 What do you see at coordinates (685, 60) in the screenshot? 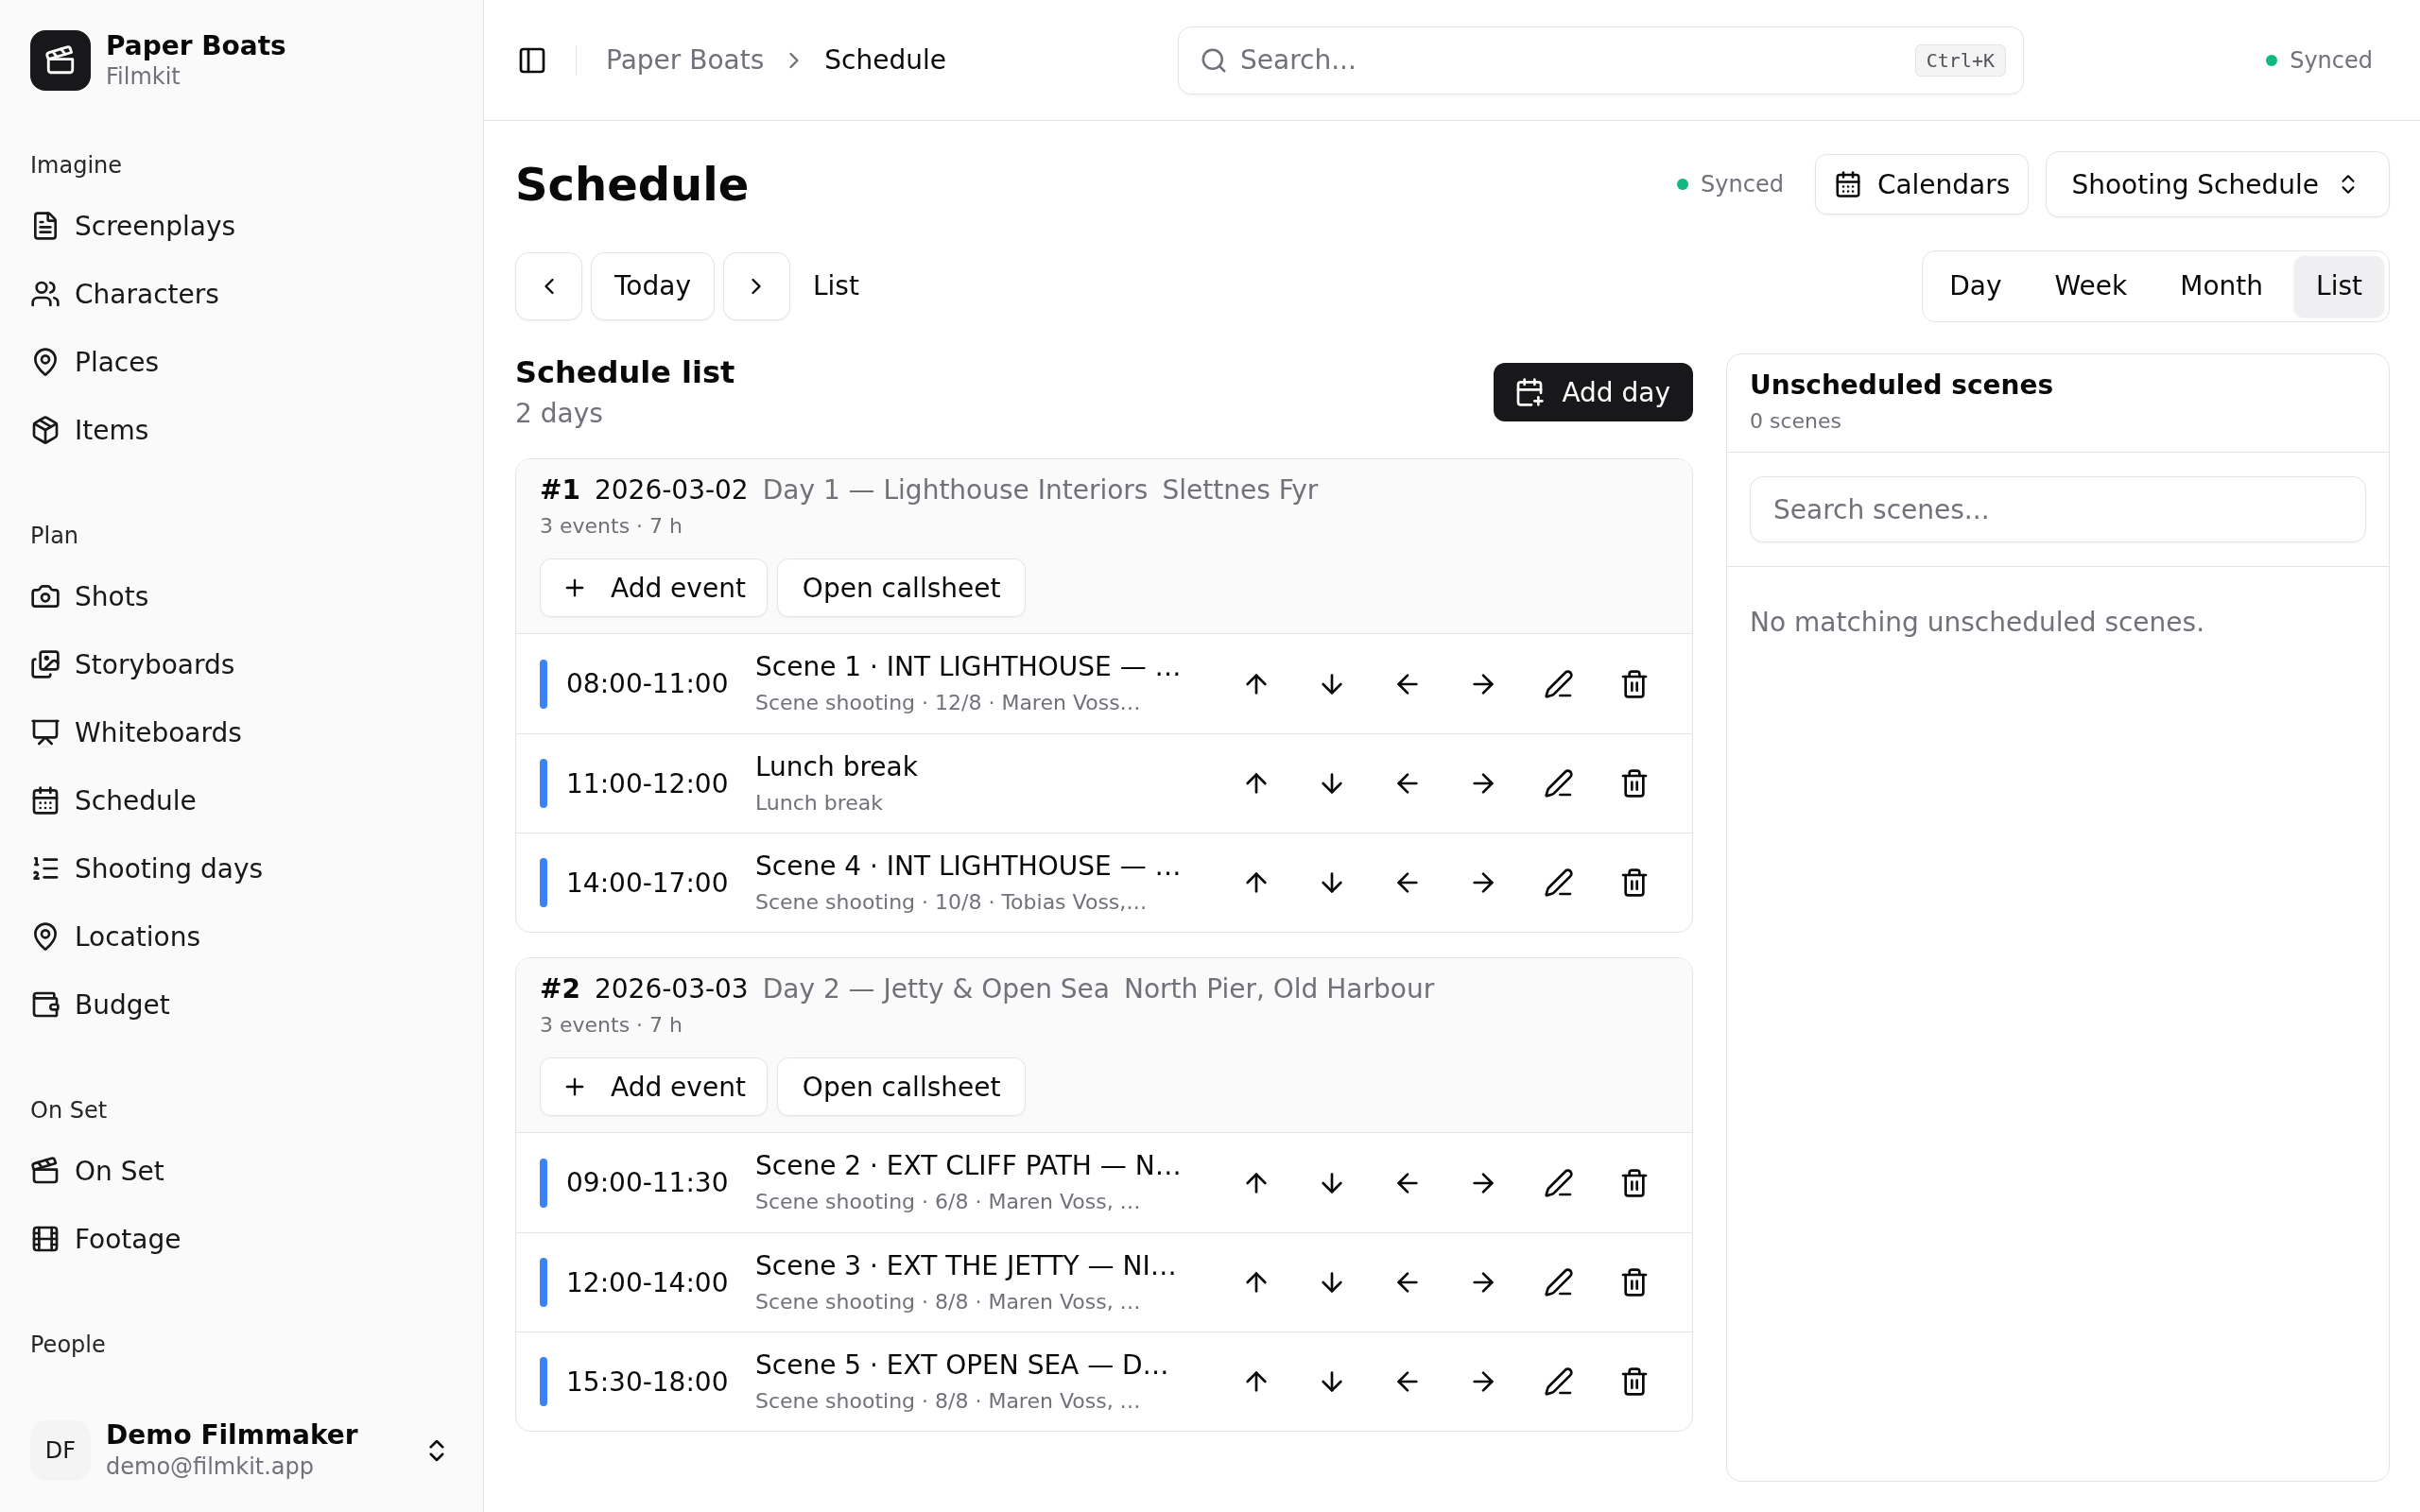
I see `breadcrumb-link: Paper Boats` at bounding box center [685, 60].